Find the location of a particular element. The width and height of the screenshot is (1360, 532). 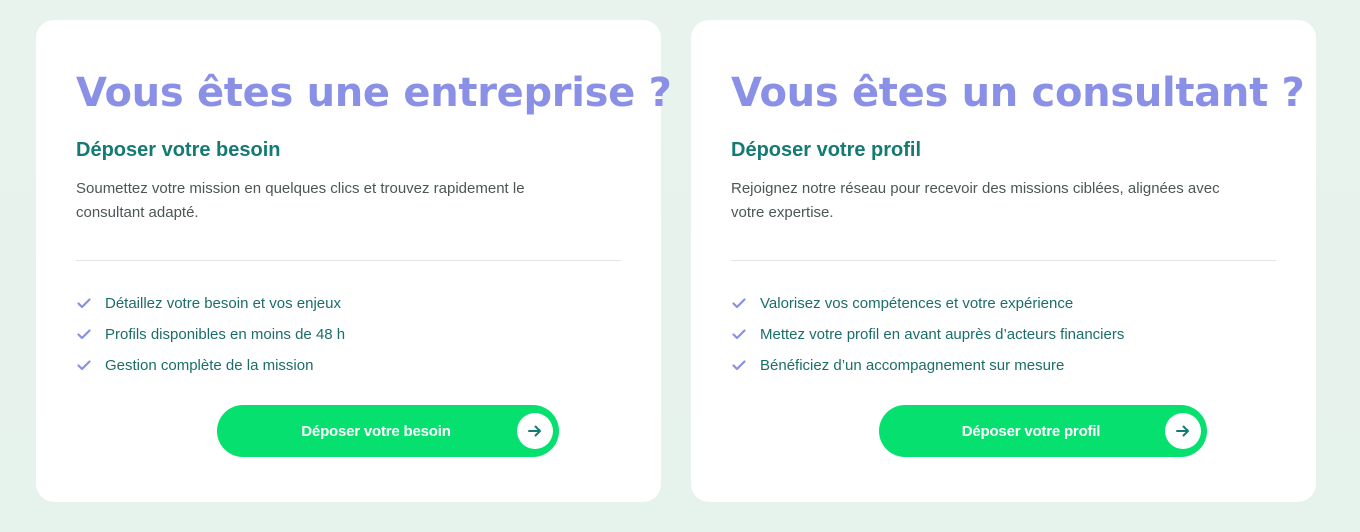

feature-label: Détaillez votre besoin et vos enjeux is located at coordinates (223, 303).